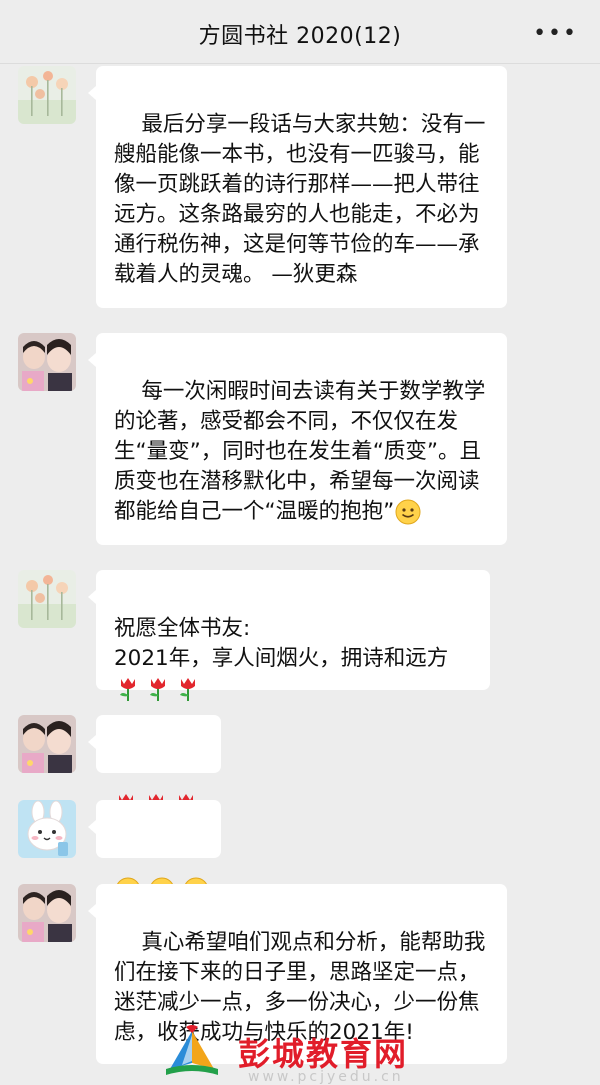 The width and height of the screenshot is (600, 1085). I want to click on book-logo-icon, so click(192, 1050).